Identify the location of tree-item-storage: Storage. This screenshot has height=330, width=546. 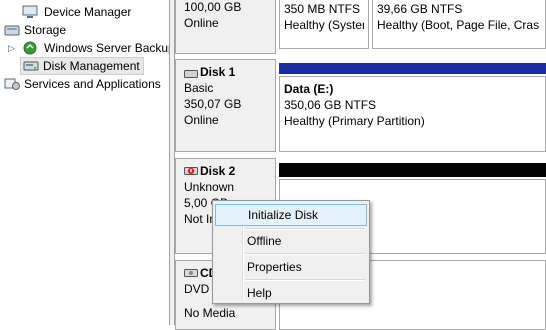
(79, 30).